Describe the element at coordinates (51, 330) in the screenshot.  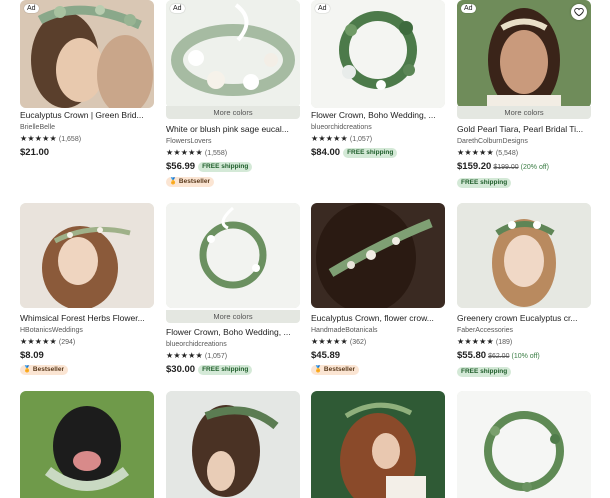
I see `shop-name: HBotanicsWeddings` at that location.